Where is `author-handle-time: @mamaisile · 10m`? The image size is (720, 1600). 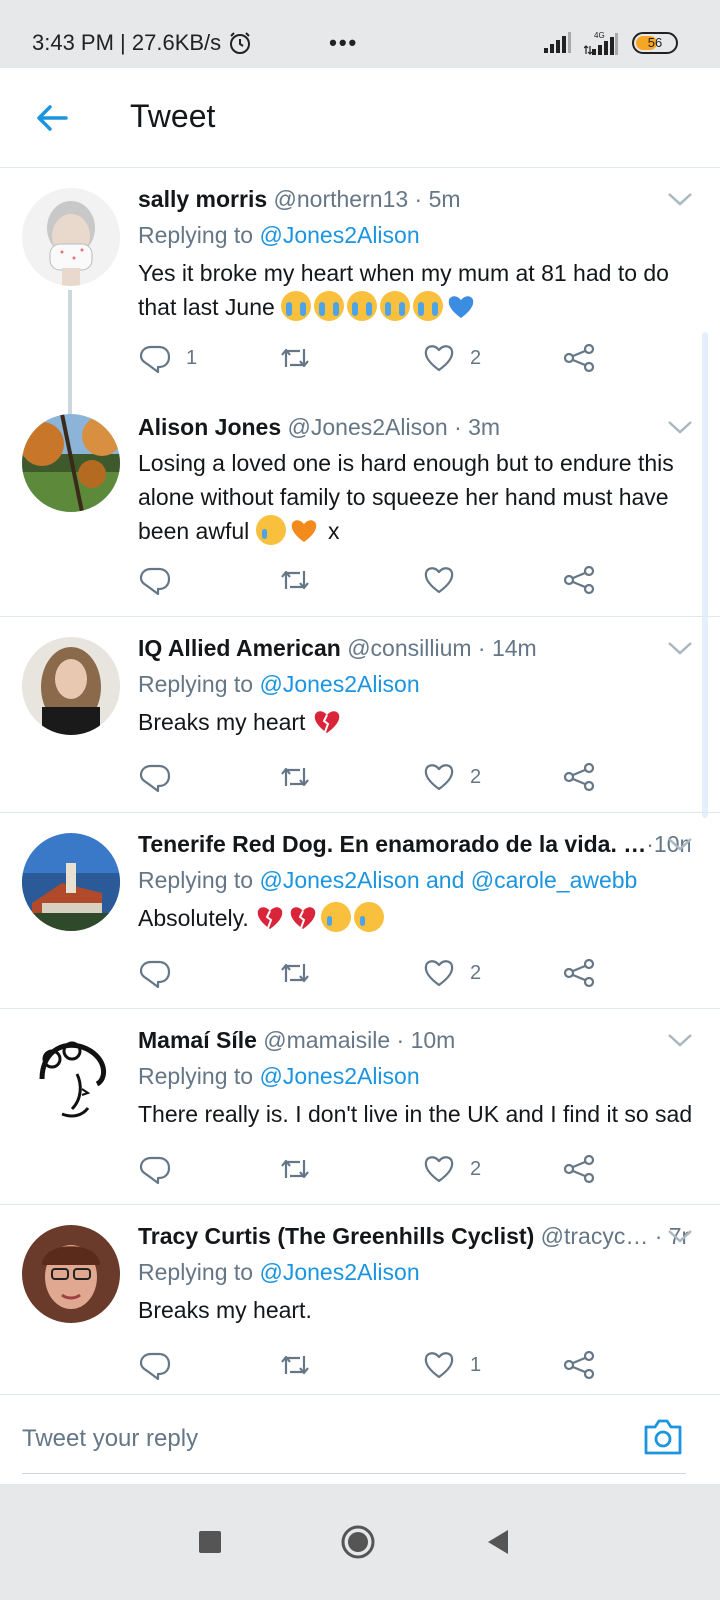 author-handle-time: @mamaisile · 10m is located at coordinates (359, 1040).